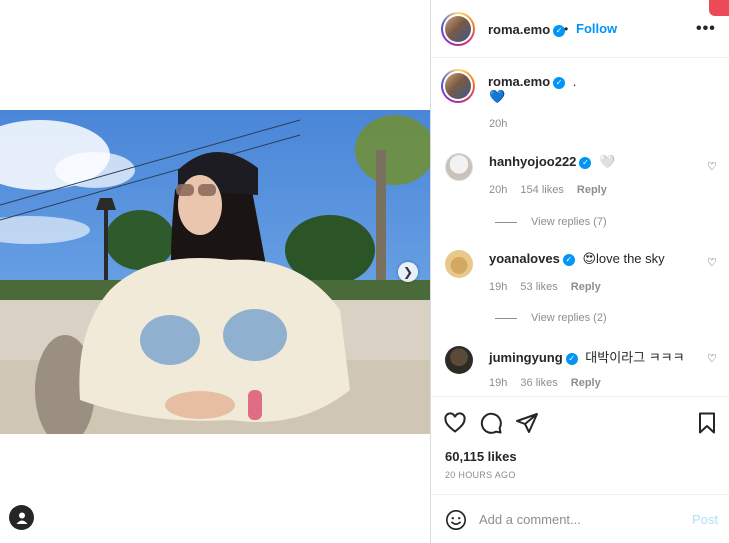  I want to click on add-comment-bar: Post, so click(580, 518).